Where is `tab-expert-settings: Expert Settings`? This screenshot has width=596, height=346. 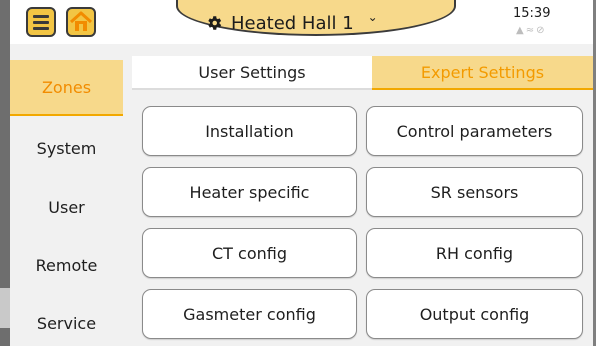 tab-expert-settings: Expert Settings is located at coordinates (482, 73).